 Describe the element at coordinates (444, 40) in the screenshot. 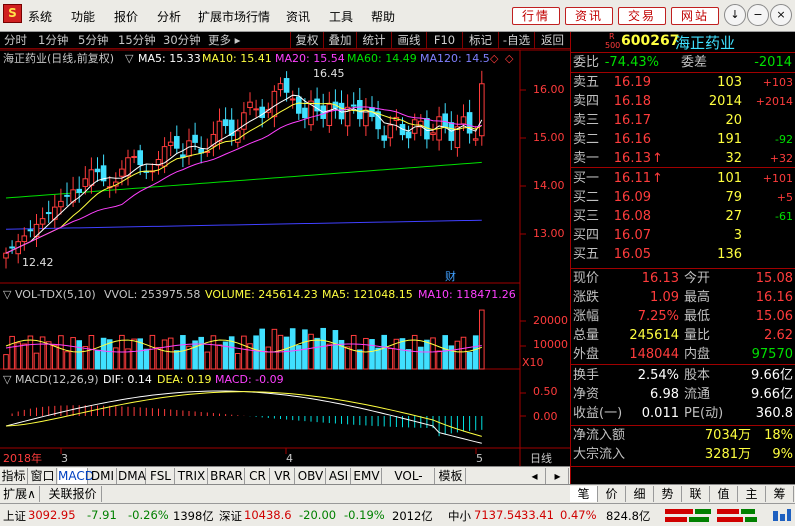

I see `f10-button: F10` at that location.